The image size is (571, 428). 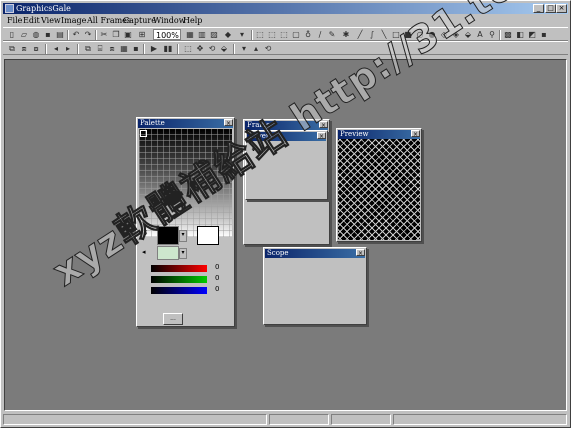 I want to click on tool-icon: ◇, so click(x=444, y=35).